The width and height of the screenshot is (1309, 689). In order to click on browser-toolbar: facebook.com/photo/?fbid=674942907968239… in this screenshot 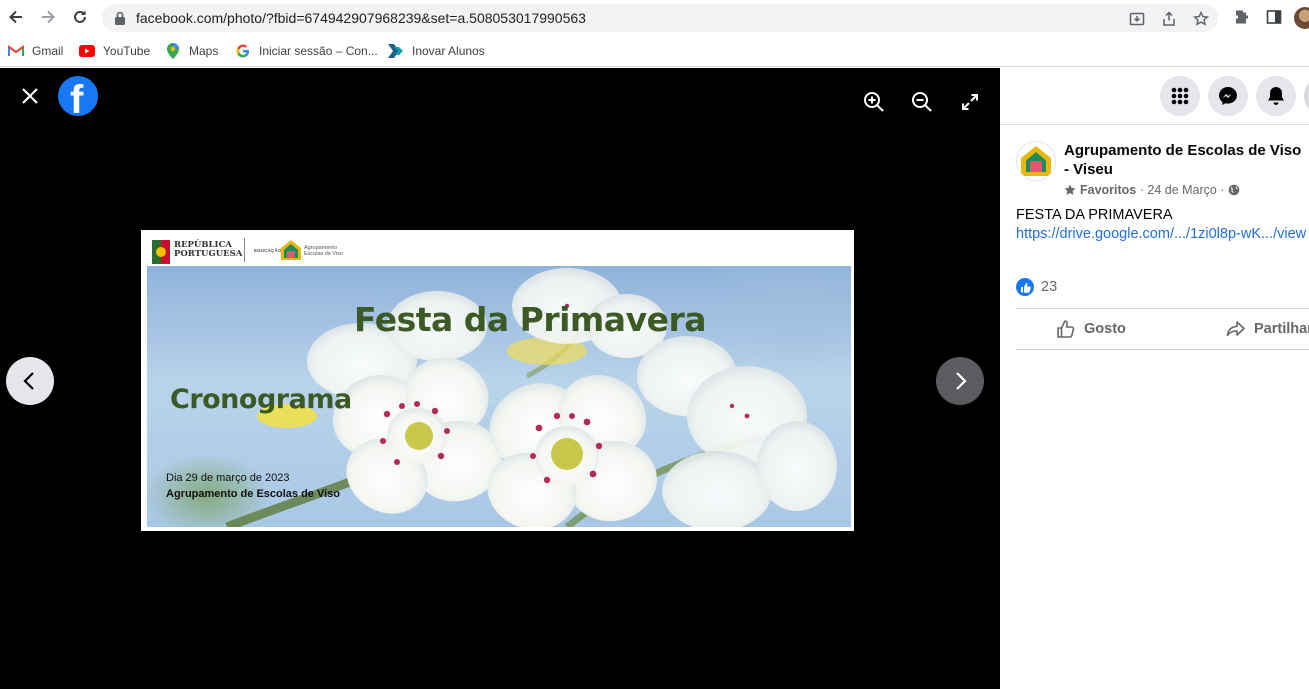, I will do `click(654, 18)`.